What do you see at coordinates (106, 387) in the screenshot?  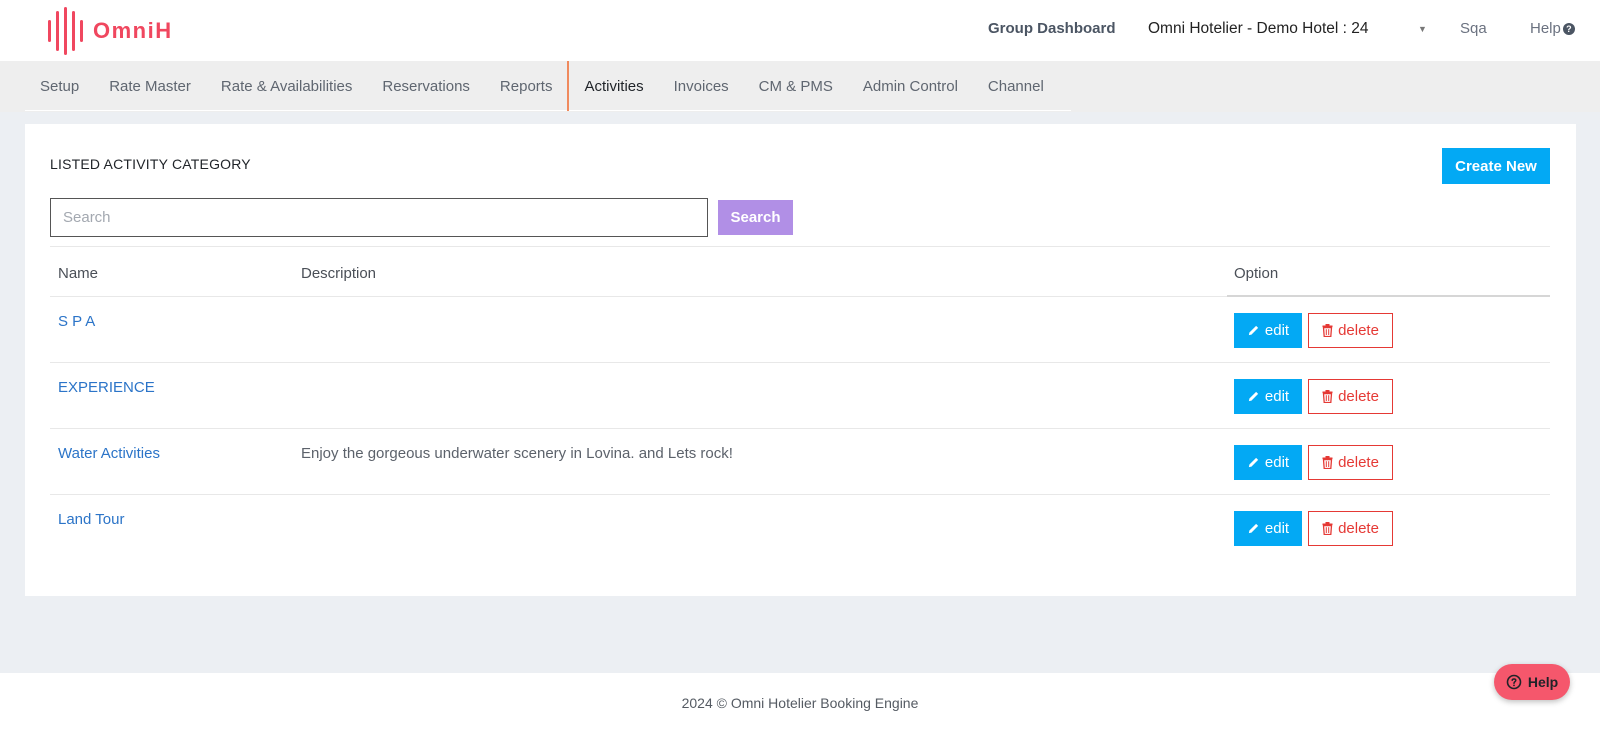 I see `activity-category-name-link: EXPERIENCE` at bounding box center [106, 387].